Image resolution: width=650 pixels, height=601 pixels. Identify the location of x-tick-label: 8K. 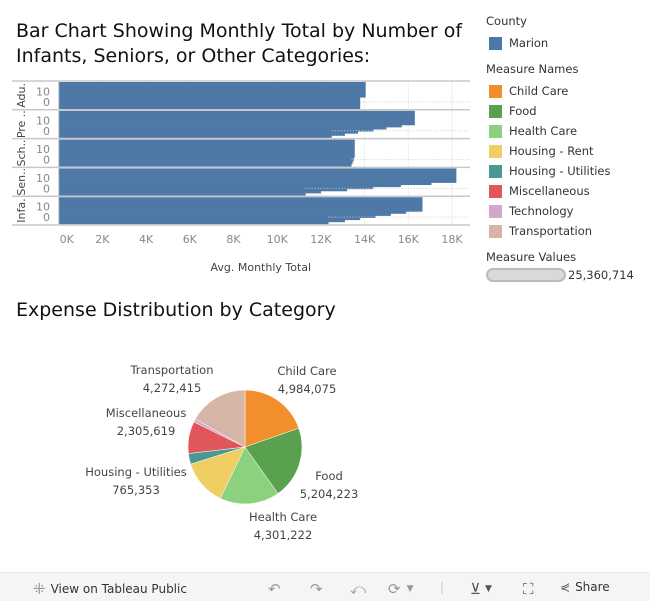
(233, 239).